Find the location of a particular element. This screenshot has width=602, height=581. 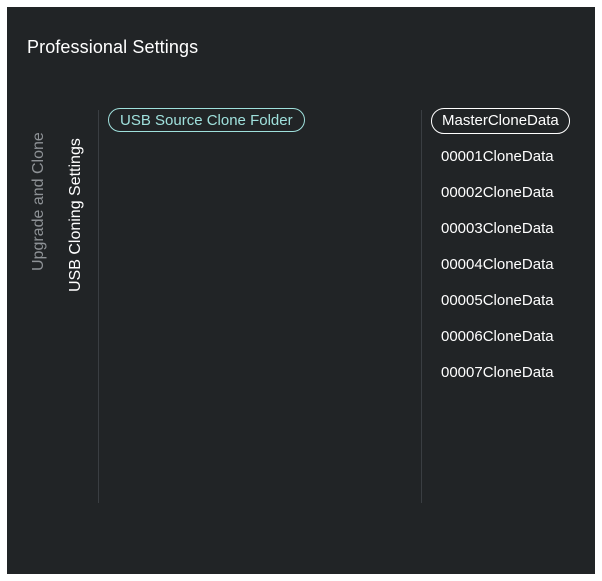

nav-current-usb-cloning-settings: USB Cloning Settings is located at coordinates (76, 215).